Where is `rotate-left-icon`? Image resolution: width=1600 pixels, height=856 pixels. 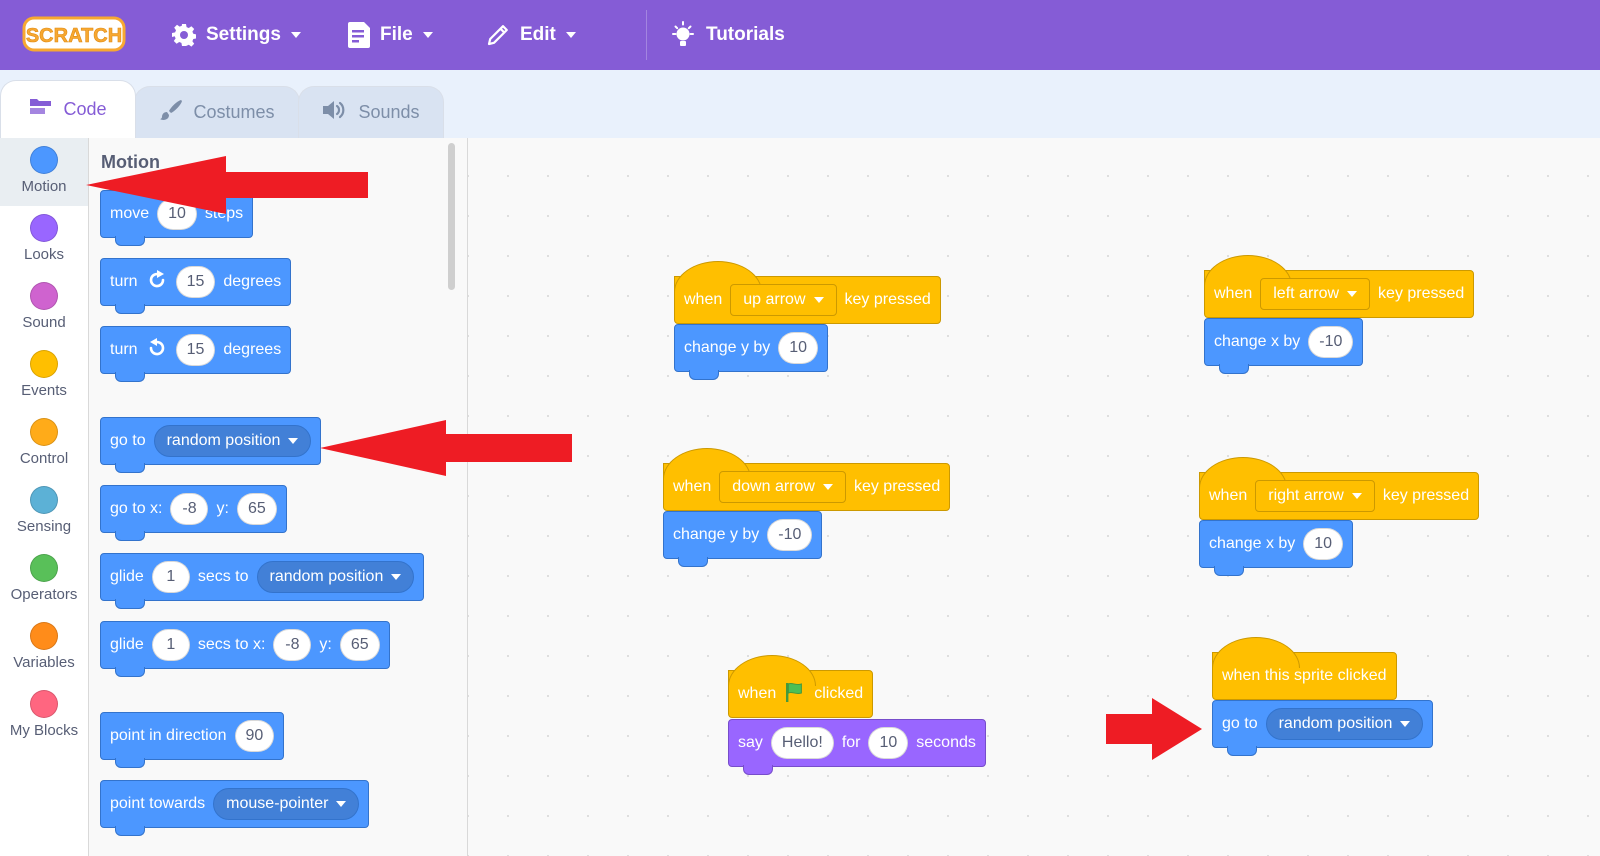
rotate-left-icon is located at coordinates (157, 350).